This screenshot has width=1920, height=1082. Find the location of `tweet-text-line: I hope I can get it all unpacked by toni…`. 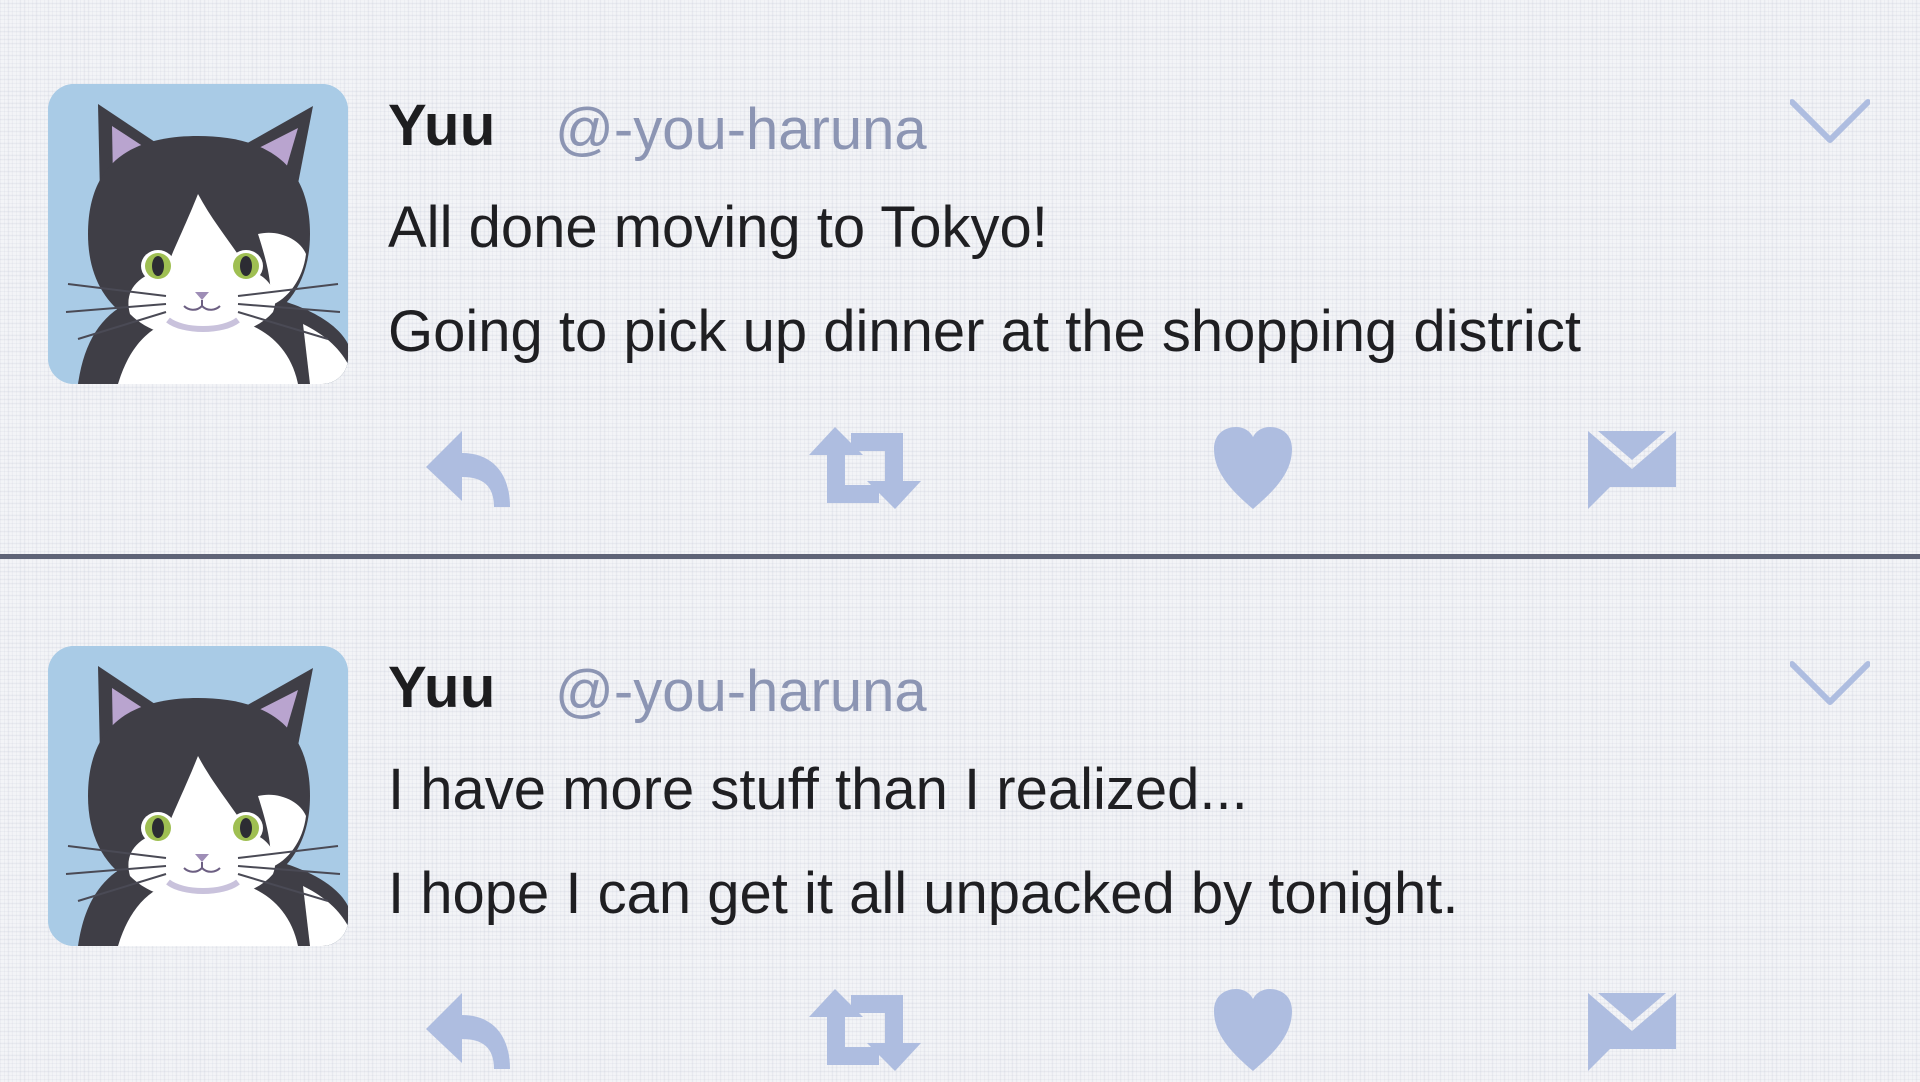

tweet-text-line: I hope I can get it all unpacked by toni… is located at coordinates (923, 893).